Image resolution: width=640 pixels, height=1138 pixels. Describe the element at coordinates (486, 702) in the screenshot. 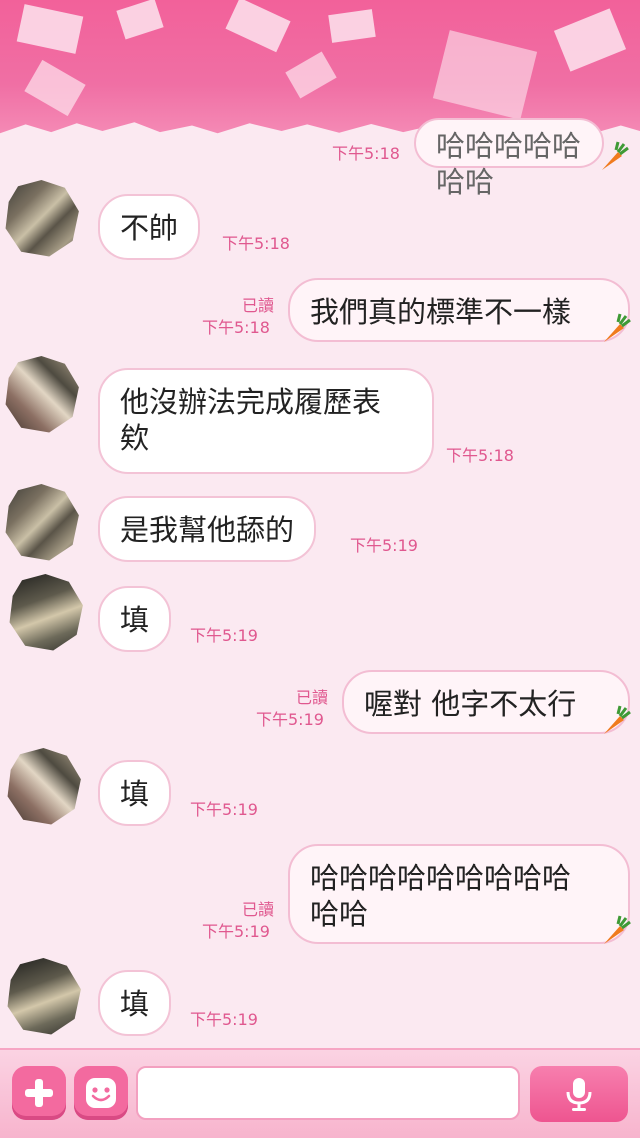

I see `message-bubble-outgoing: 喔對 他字不太行` at that location.